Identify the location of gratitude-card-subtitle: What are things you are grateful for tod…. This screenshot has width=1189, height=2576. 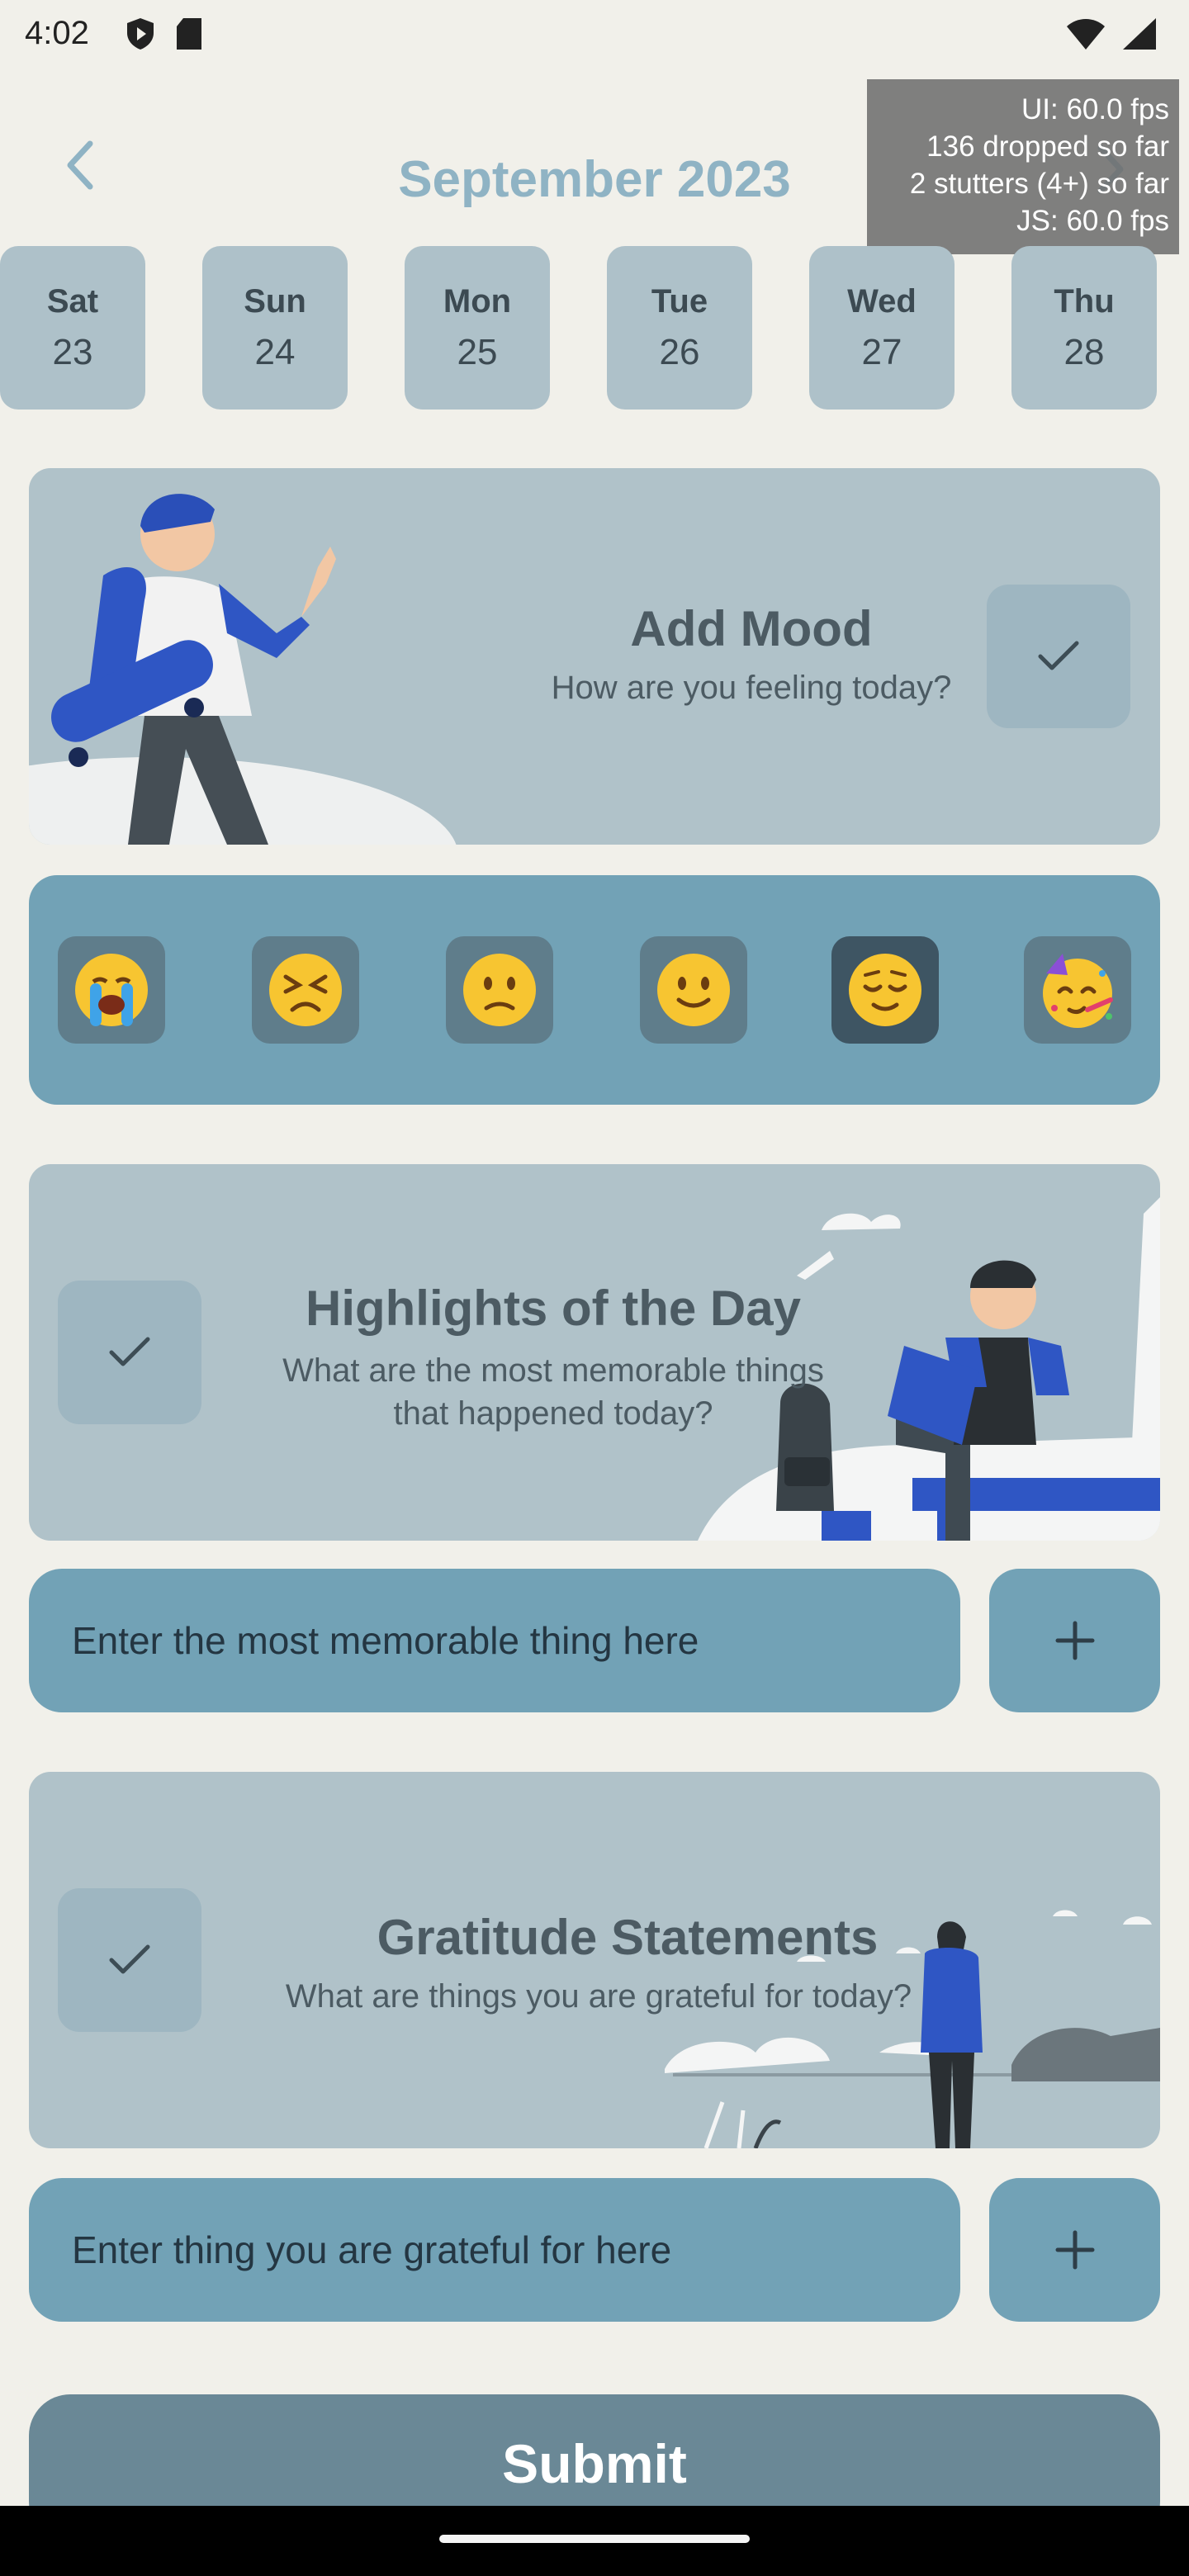
(598, 1996).